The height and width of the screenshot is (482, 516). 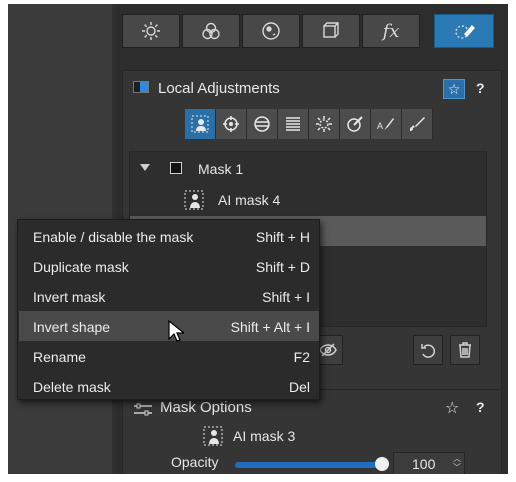 I want to click on tab-light, so click(x=151, y=31).